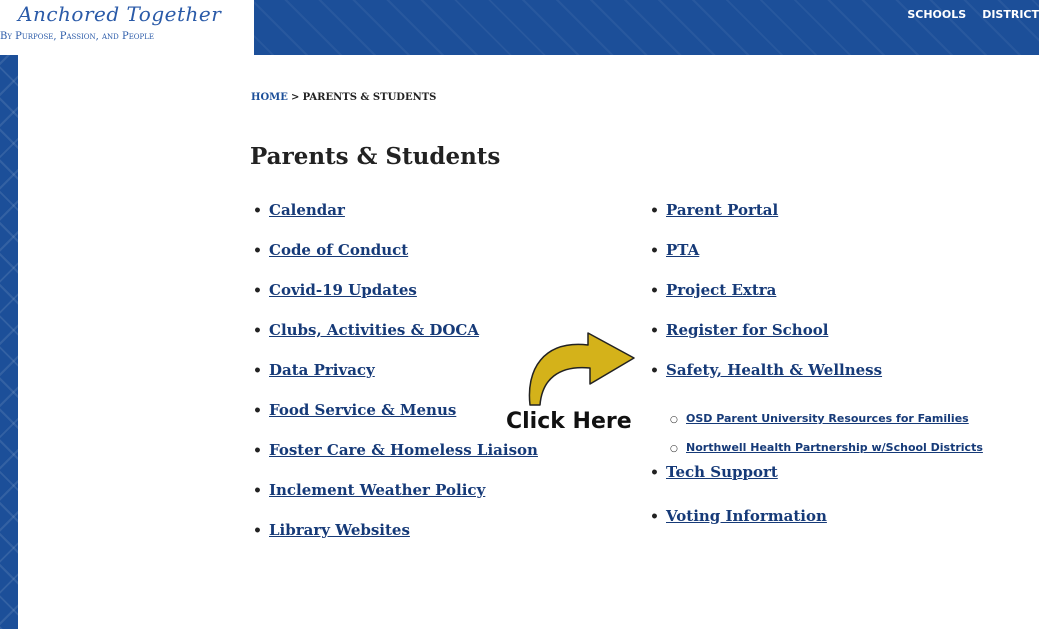  Describe the element at coordinates (77, 36) in the screenshot. I see `logo-tagline: By Purpose, Passion, and People` at that location.